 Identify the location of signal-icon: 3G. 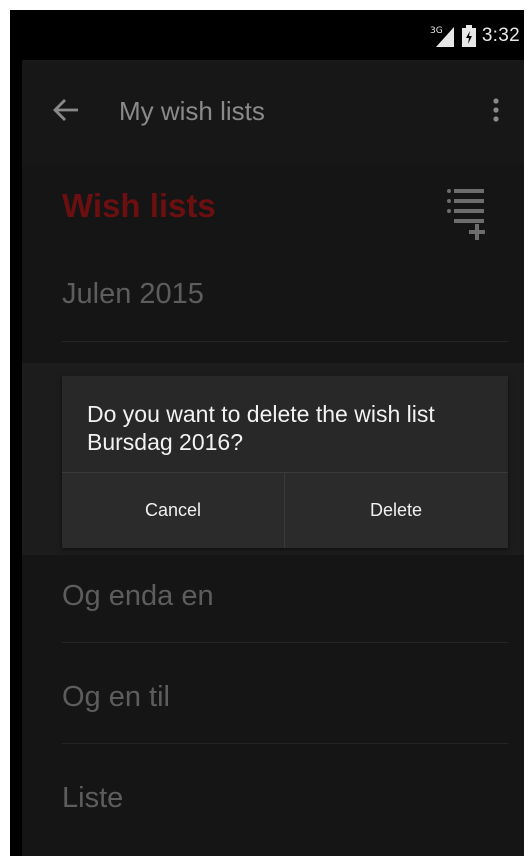
(443, 36).